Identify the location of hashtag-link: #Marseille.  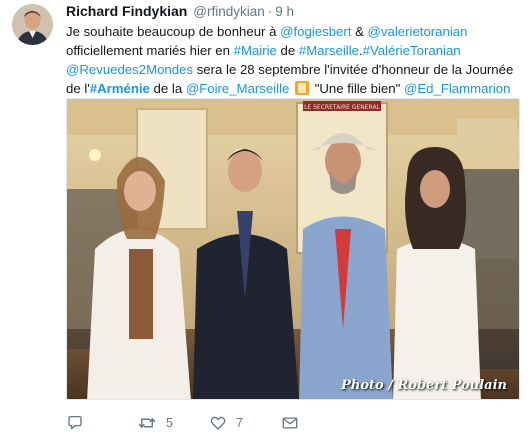
(329, 50).